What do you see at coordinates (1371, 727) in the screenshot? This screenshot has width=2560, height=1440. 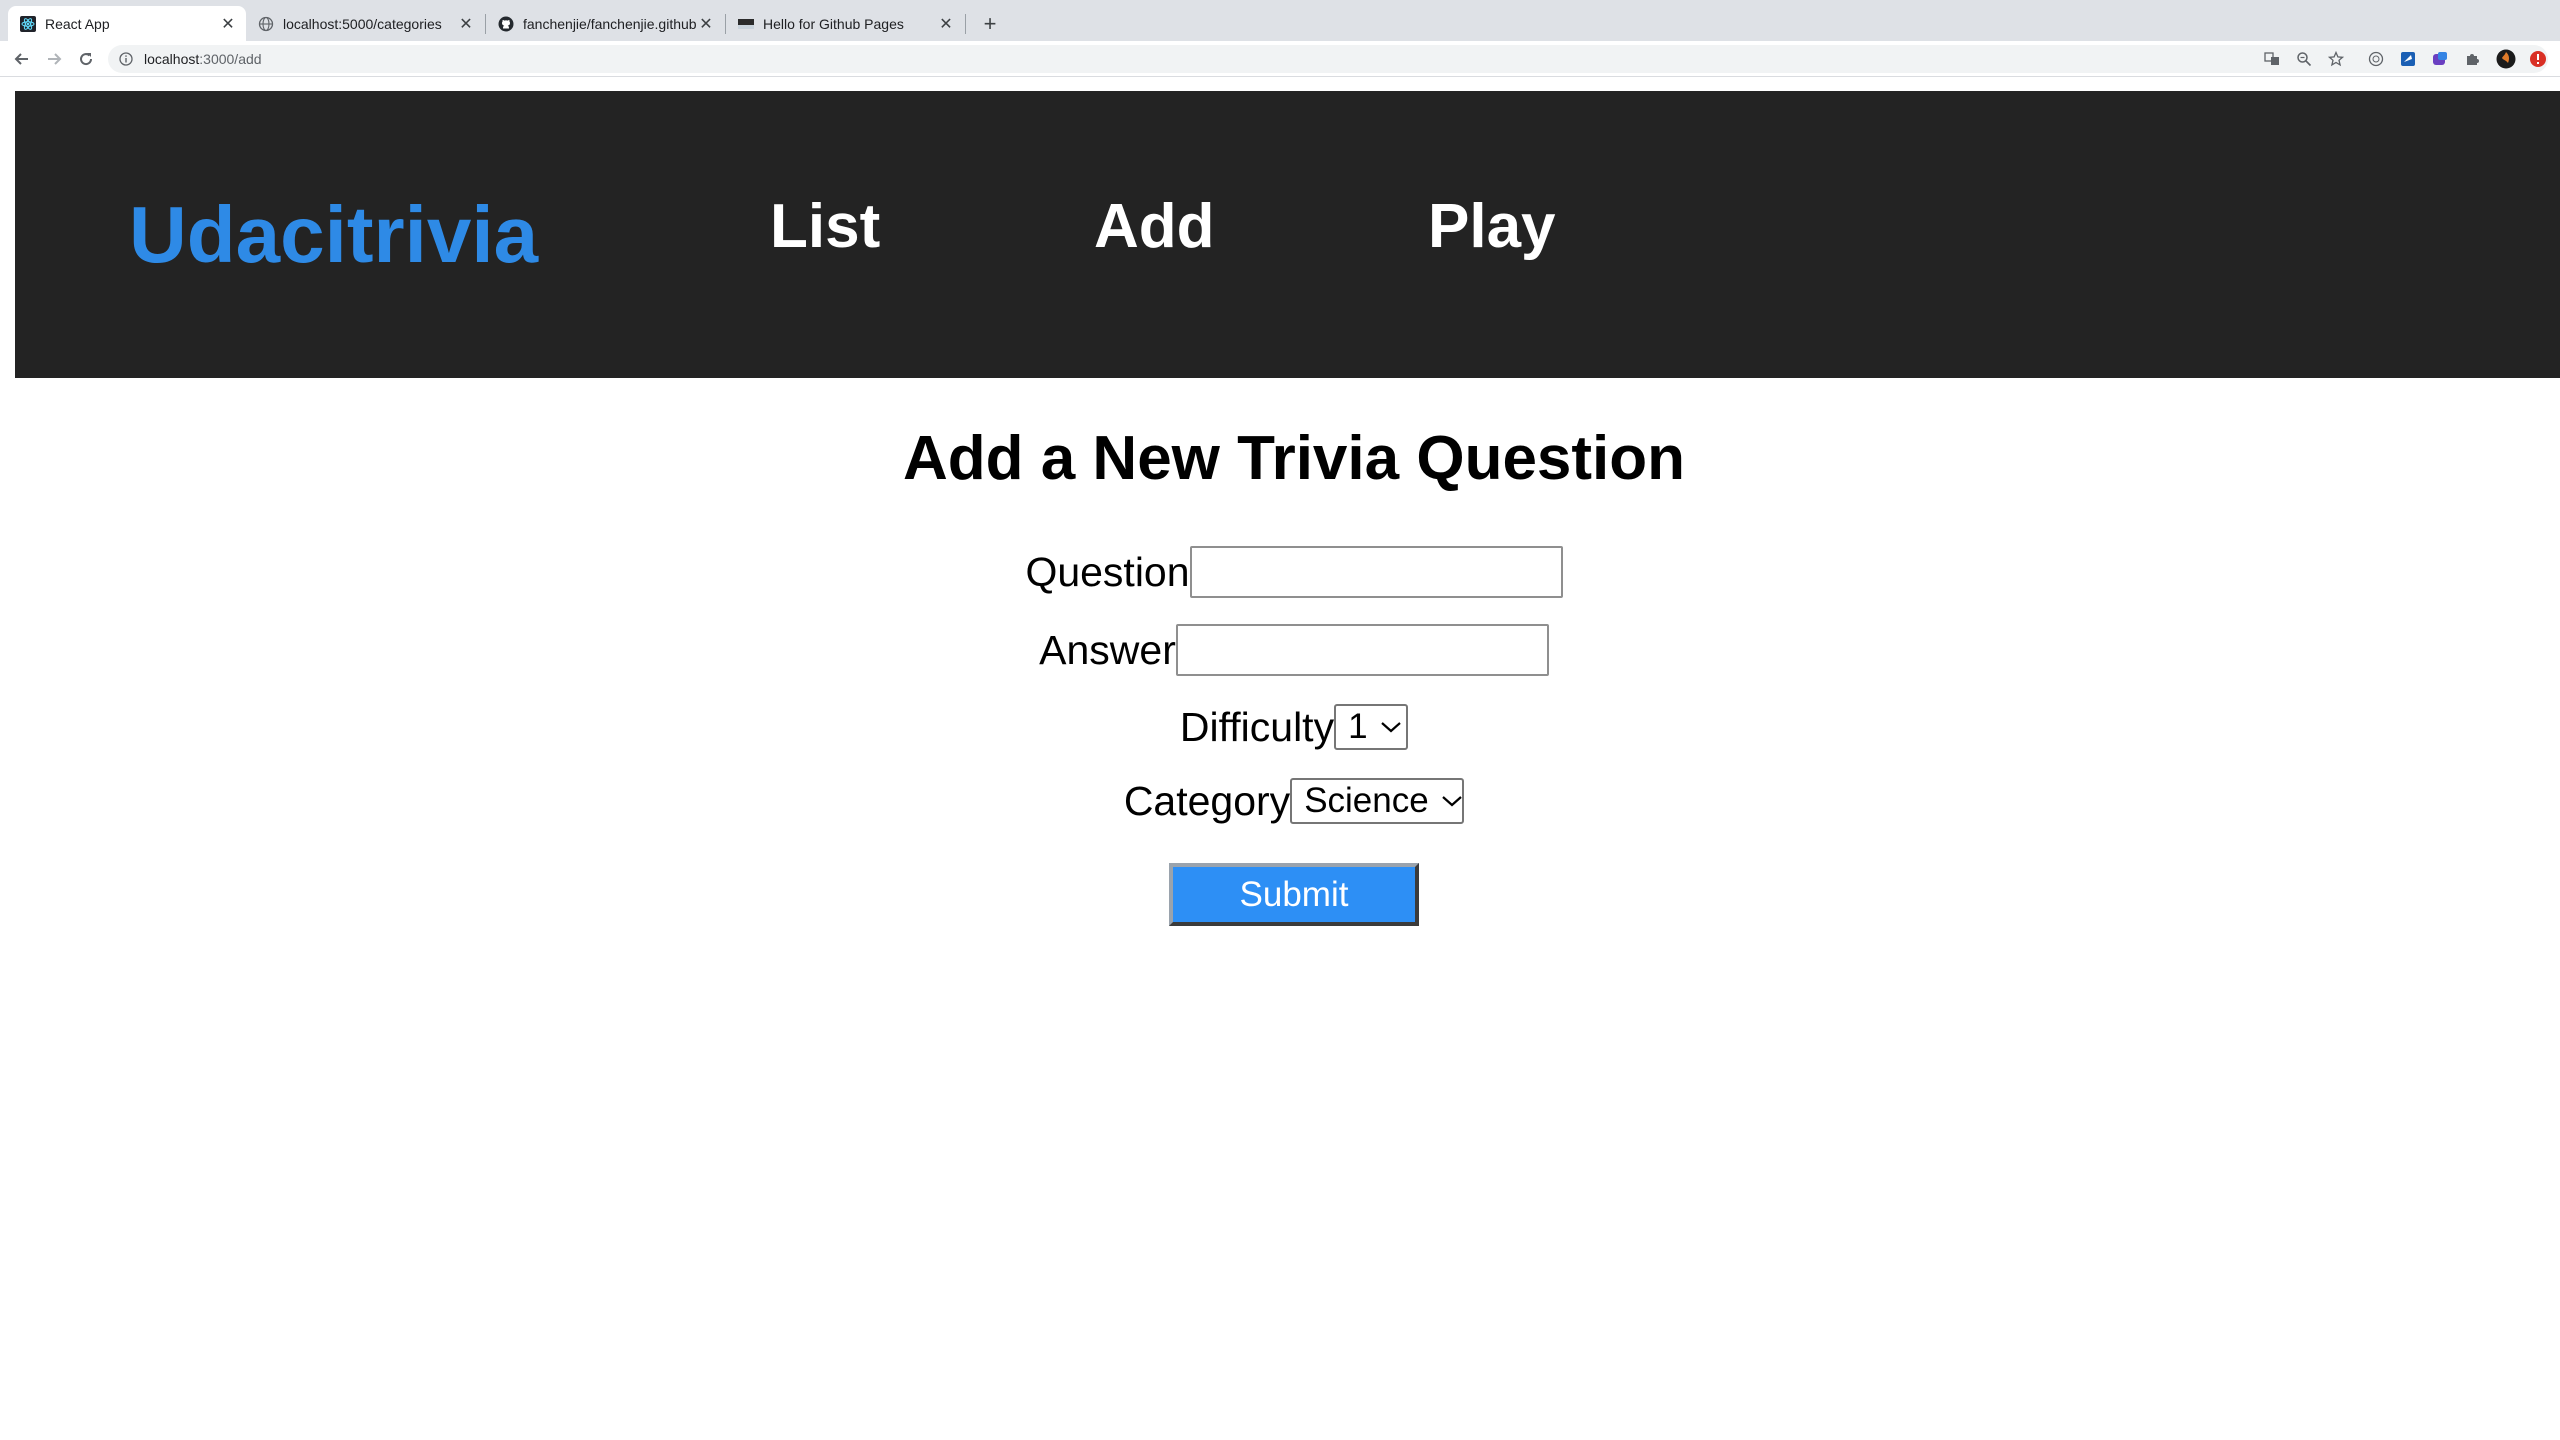 I see `difficulty-select: 1` at bounding box center [1371, 727].